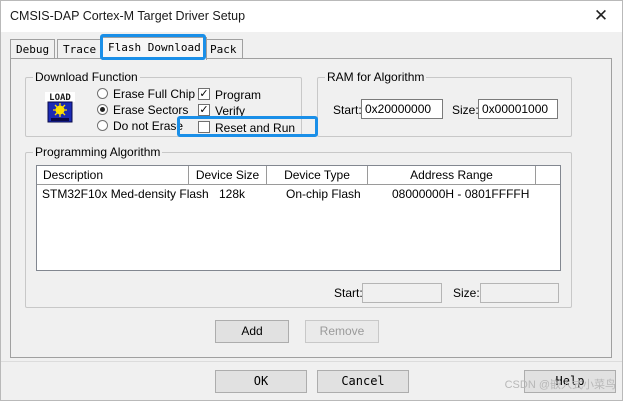 This screenshot has width=623, height=401. I want to click on tab-debug: Debug, so click(33, 49).